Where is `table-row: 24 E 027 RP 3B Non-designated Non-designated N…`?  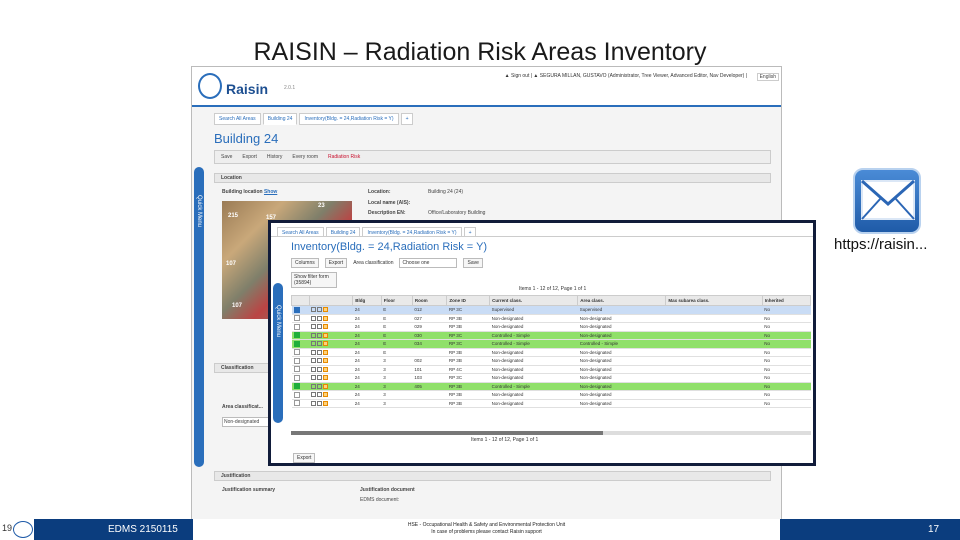
table-row: 24 E 027 RP 3B Non-designated Non-designated N… is located at coordinates (551, 318).